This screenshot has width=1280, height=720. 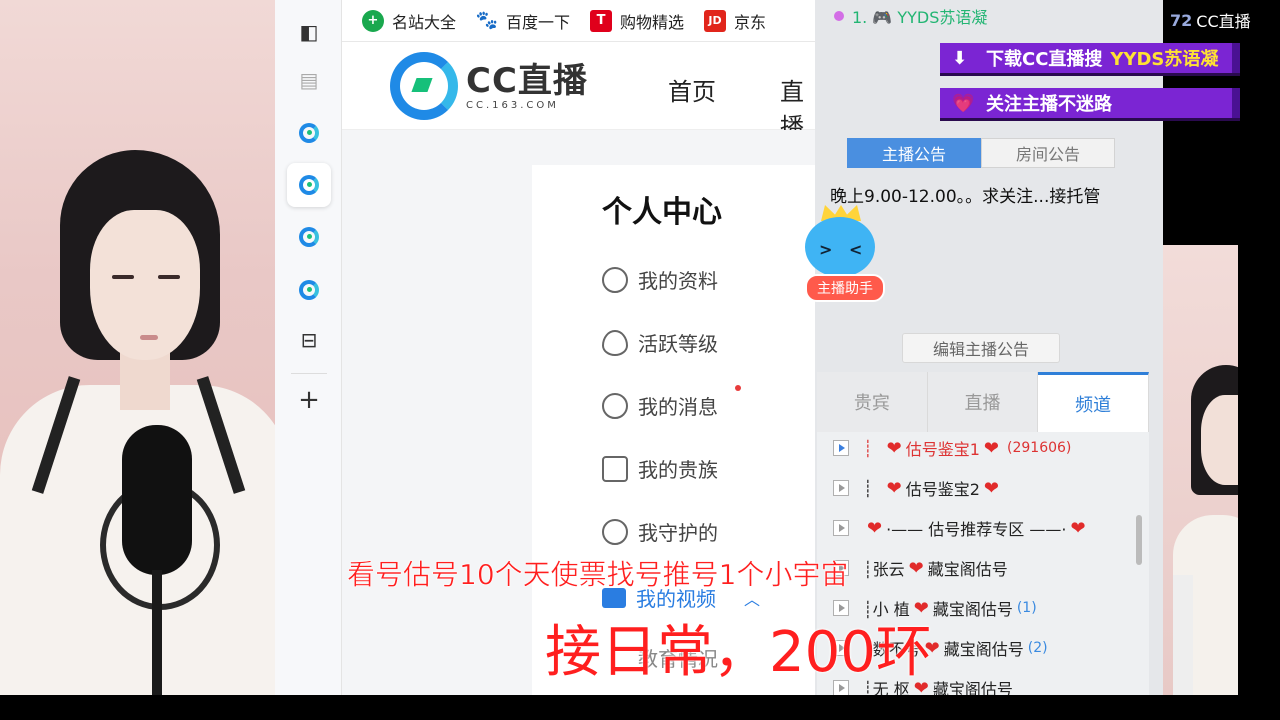 I want to click on channel-row: ❤ ·—— 估号推荐专区 ——· ❤, so click(x=983, y=528).